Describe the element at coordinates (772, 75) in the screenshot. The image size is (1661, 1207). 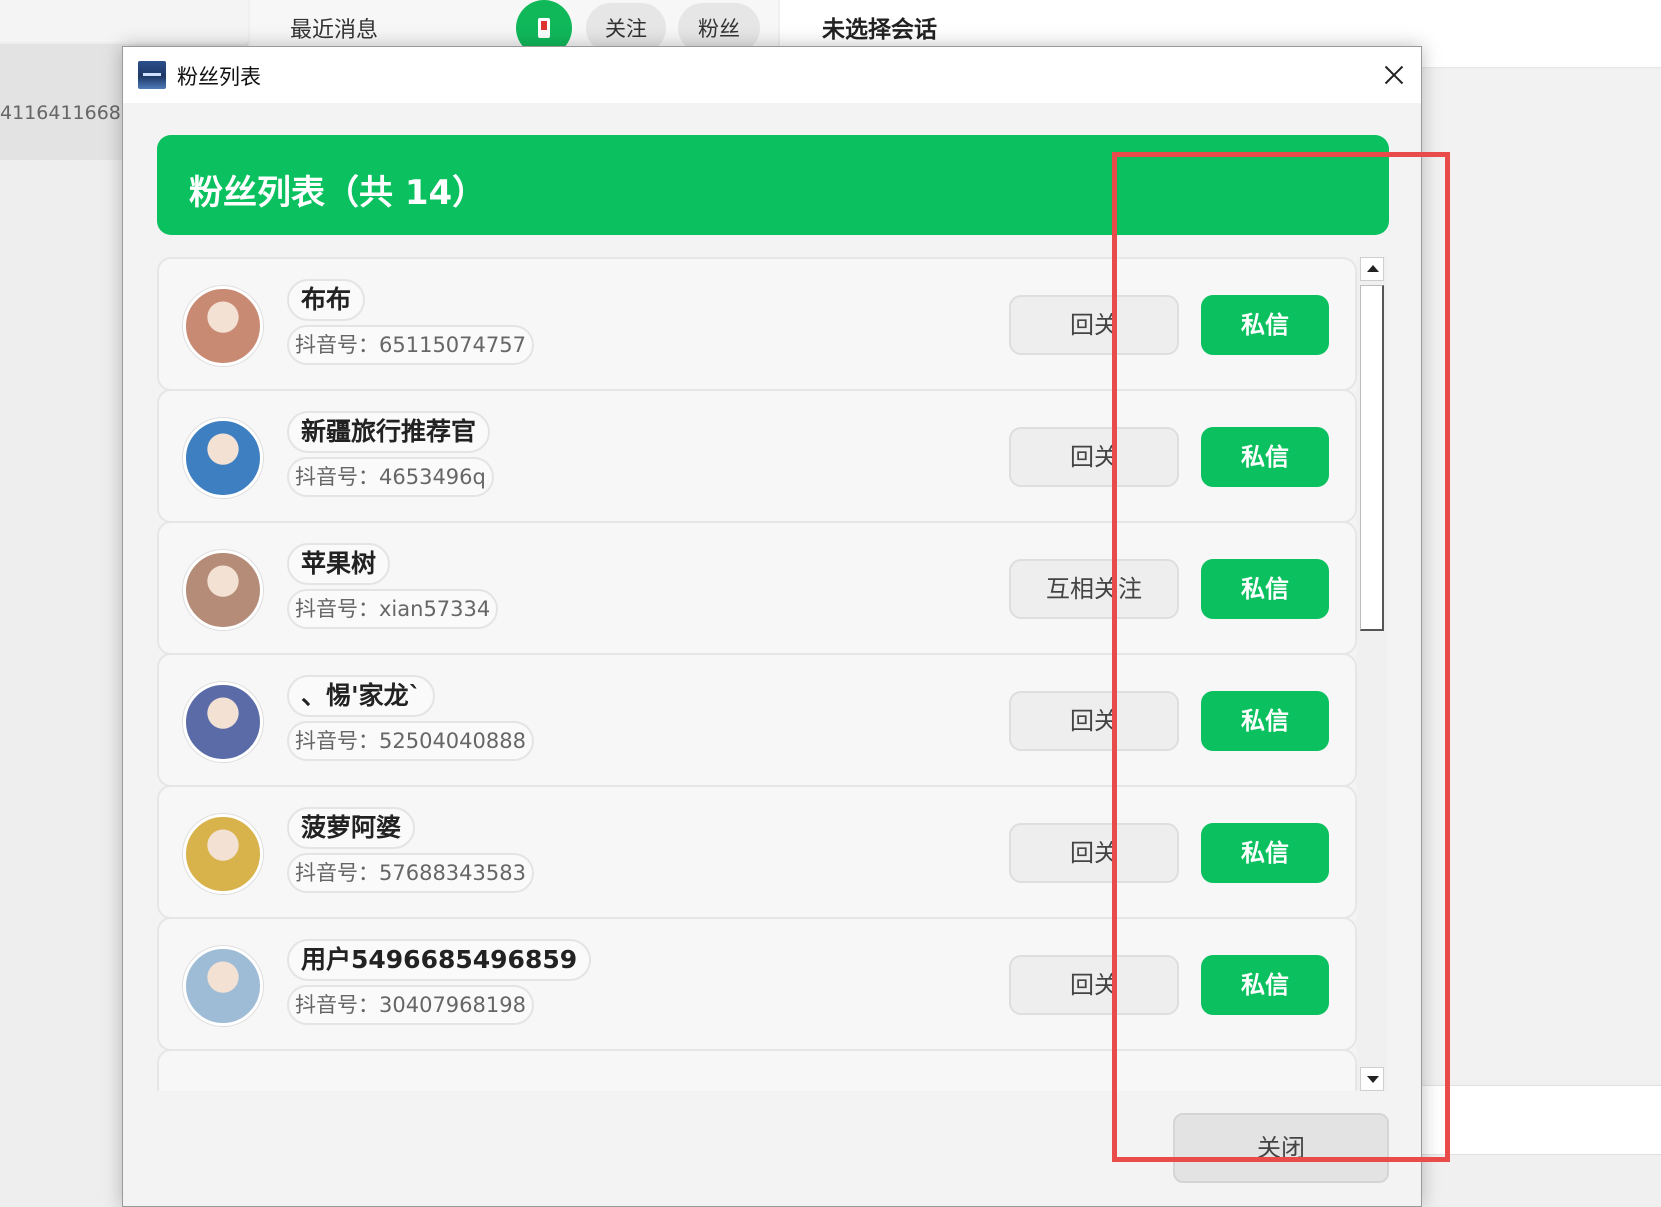
I see `dialog-titlebar: 粉丝列表` at that location.